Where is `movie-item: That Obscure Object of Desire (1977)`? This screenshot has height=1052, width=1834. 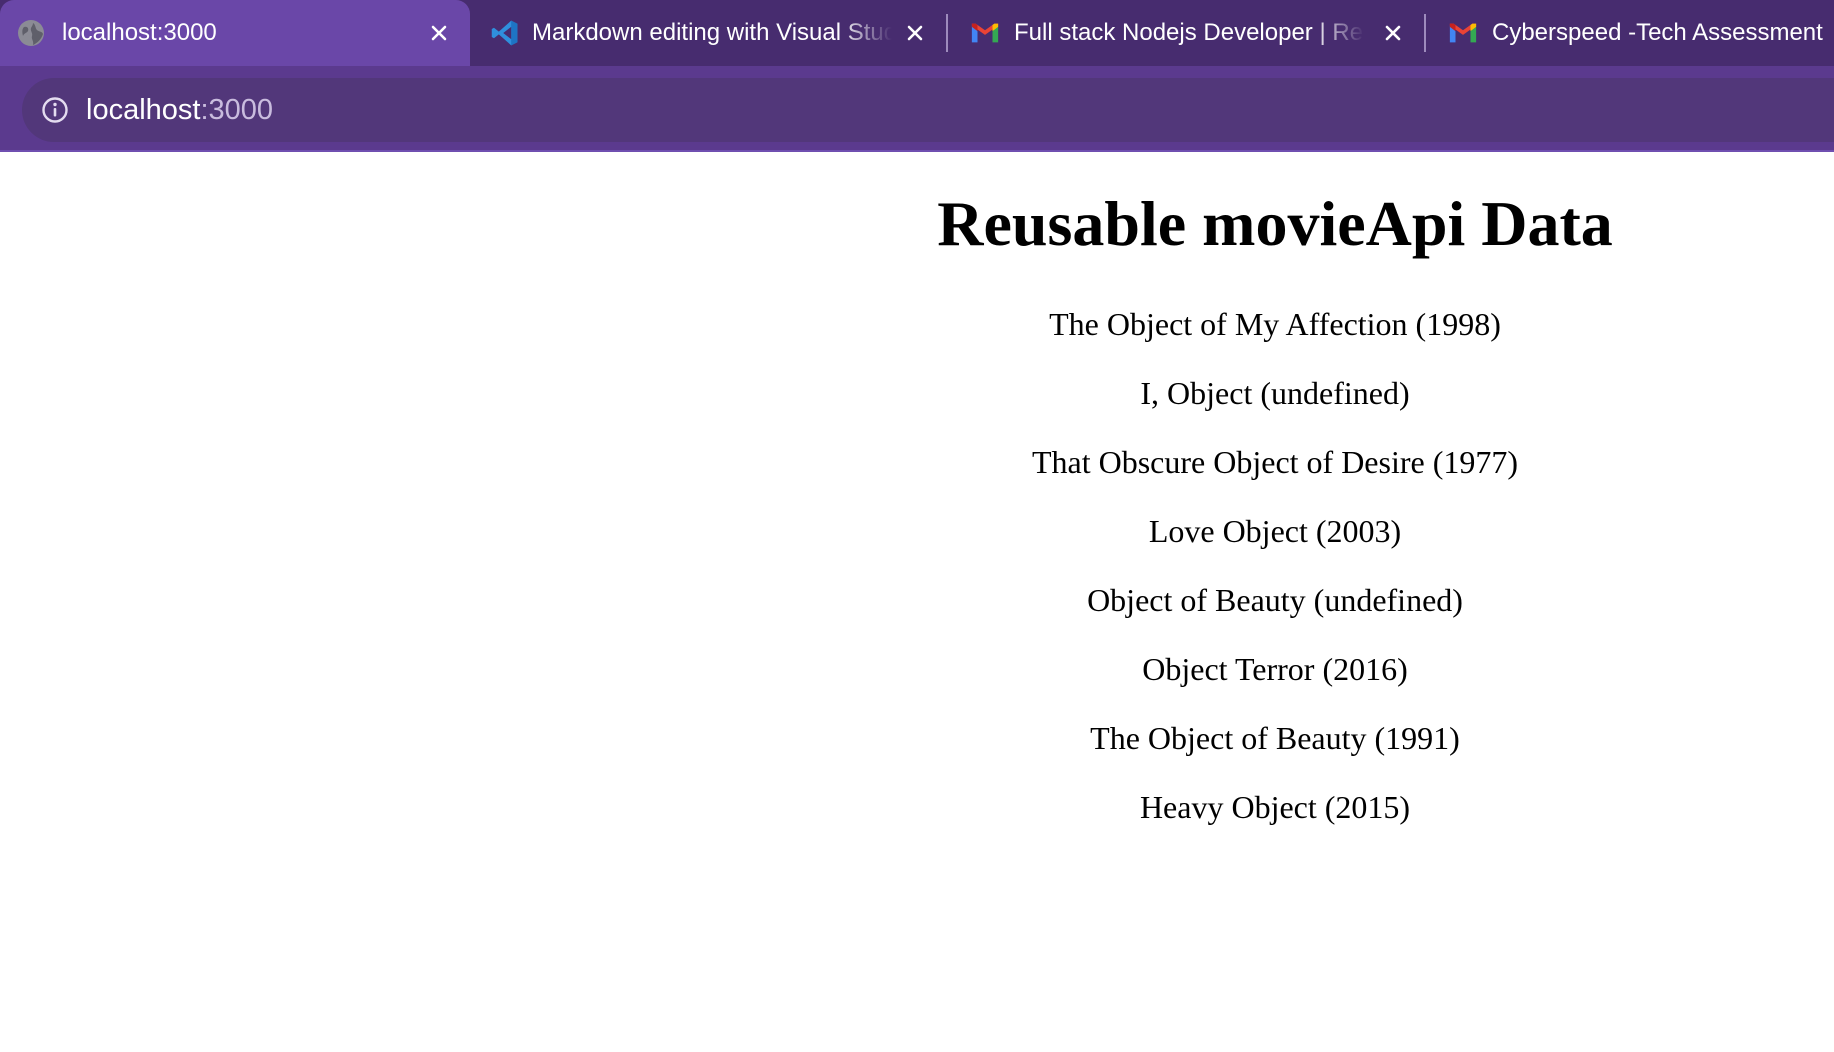 movie-item: That Obscure Object of Desire (1977) is located at coordinates (1275, 462).